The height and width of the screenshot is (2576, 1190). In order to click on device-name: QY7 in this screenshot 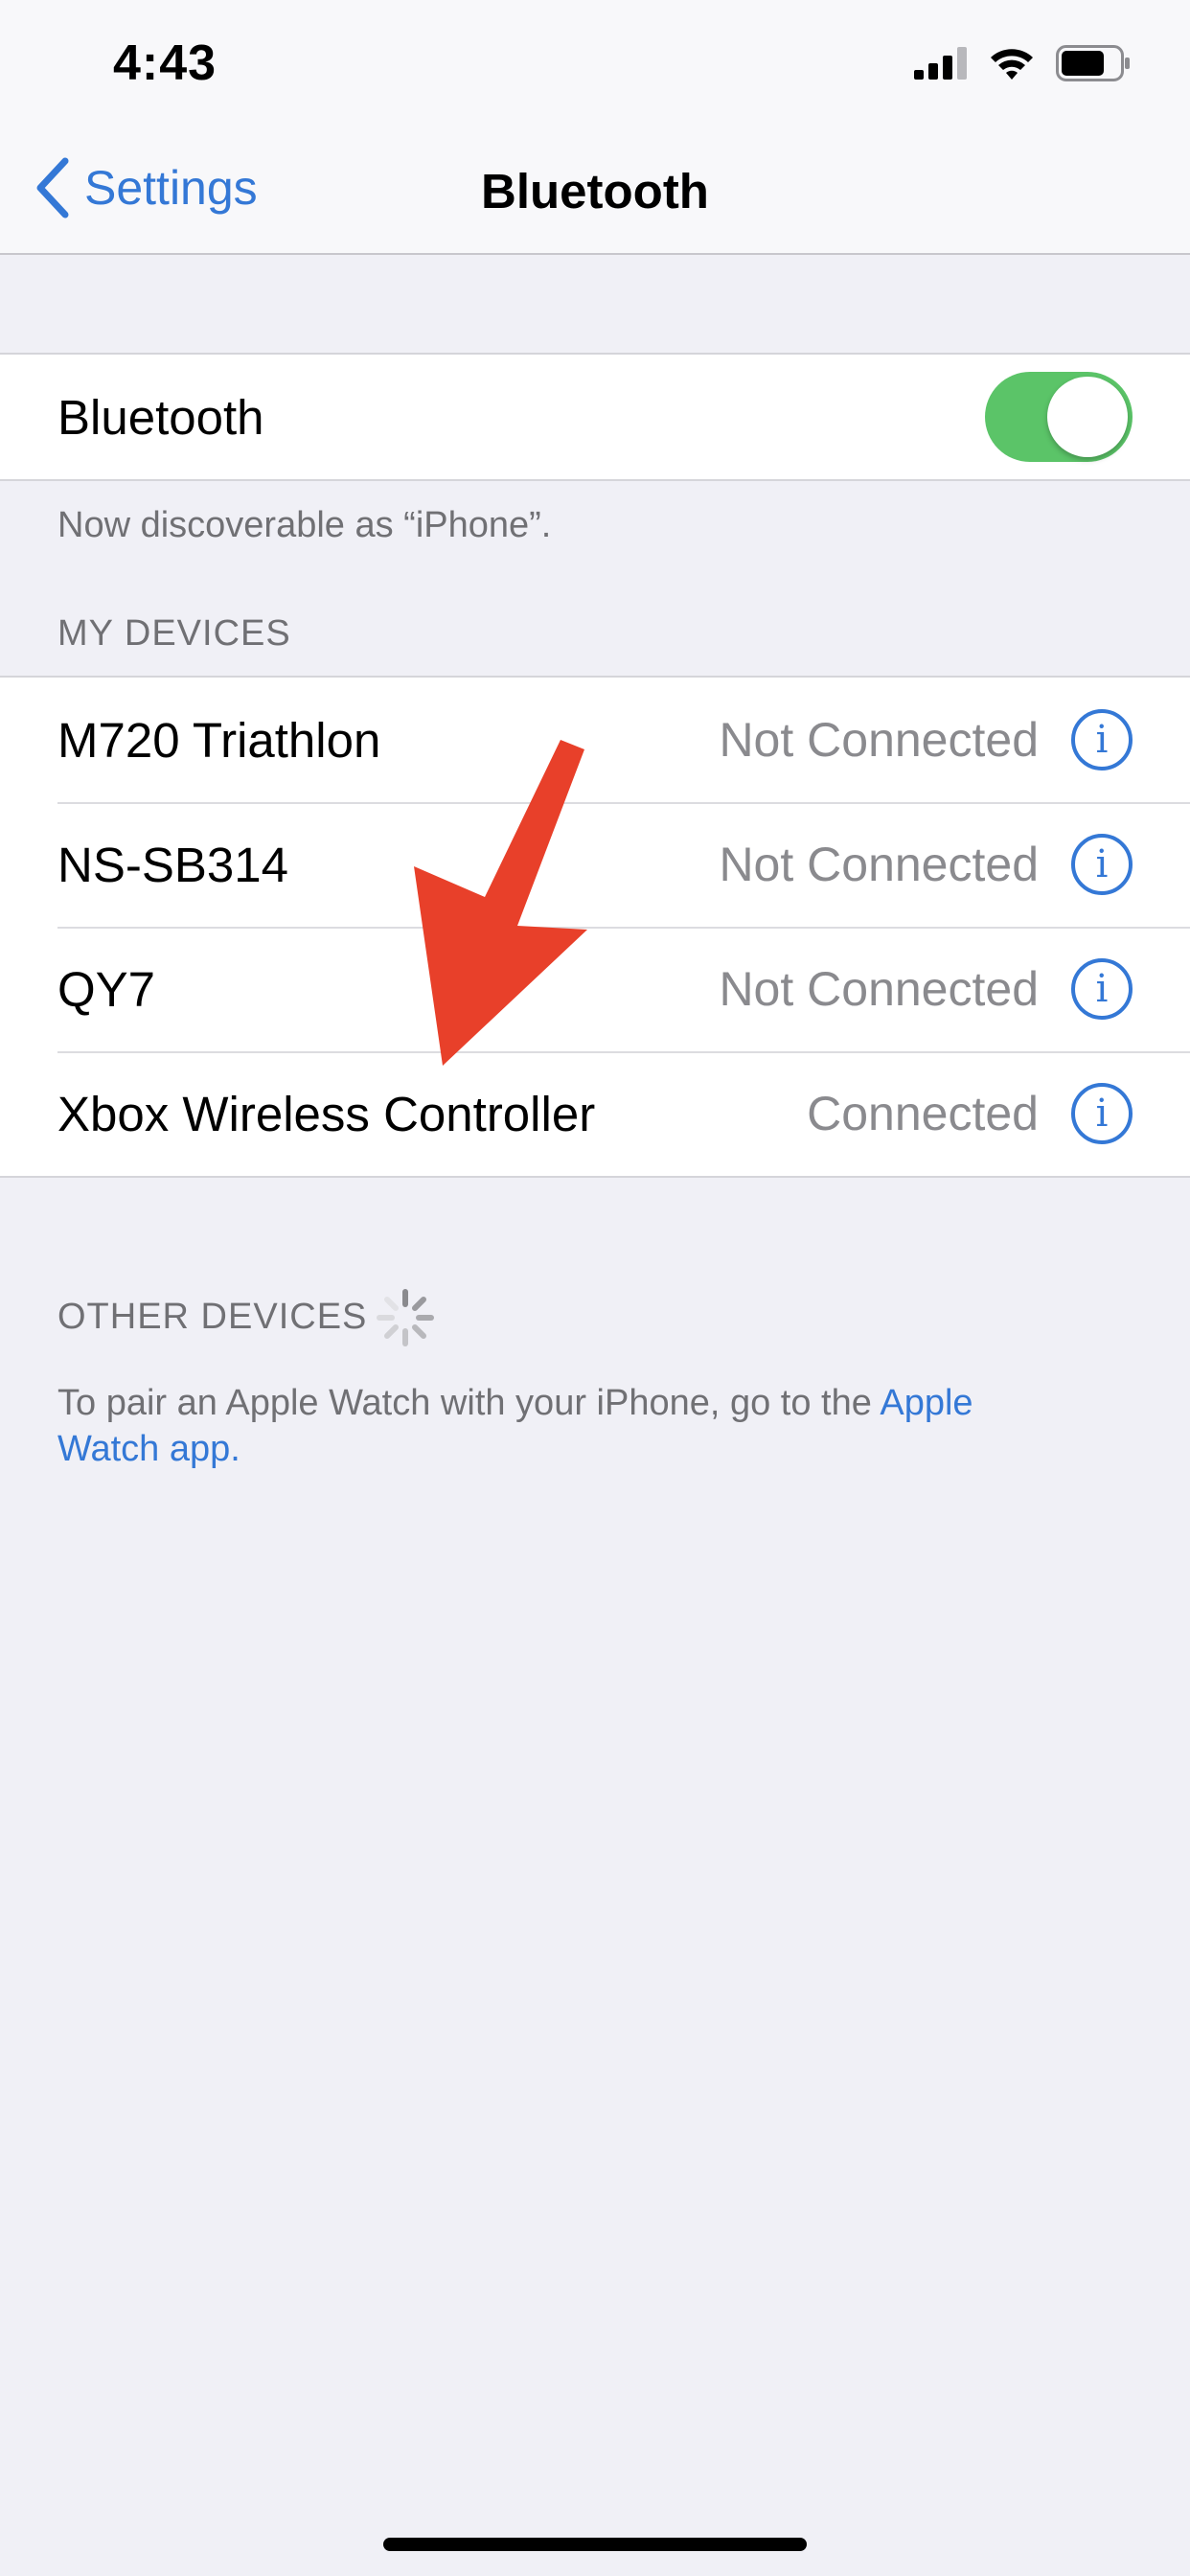, I will do `click(107, 989)`.